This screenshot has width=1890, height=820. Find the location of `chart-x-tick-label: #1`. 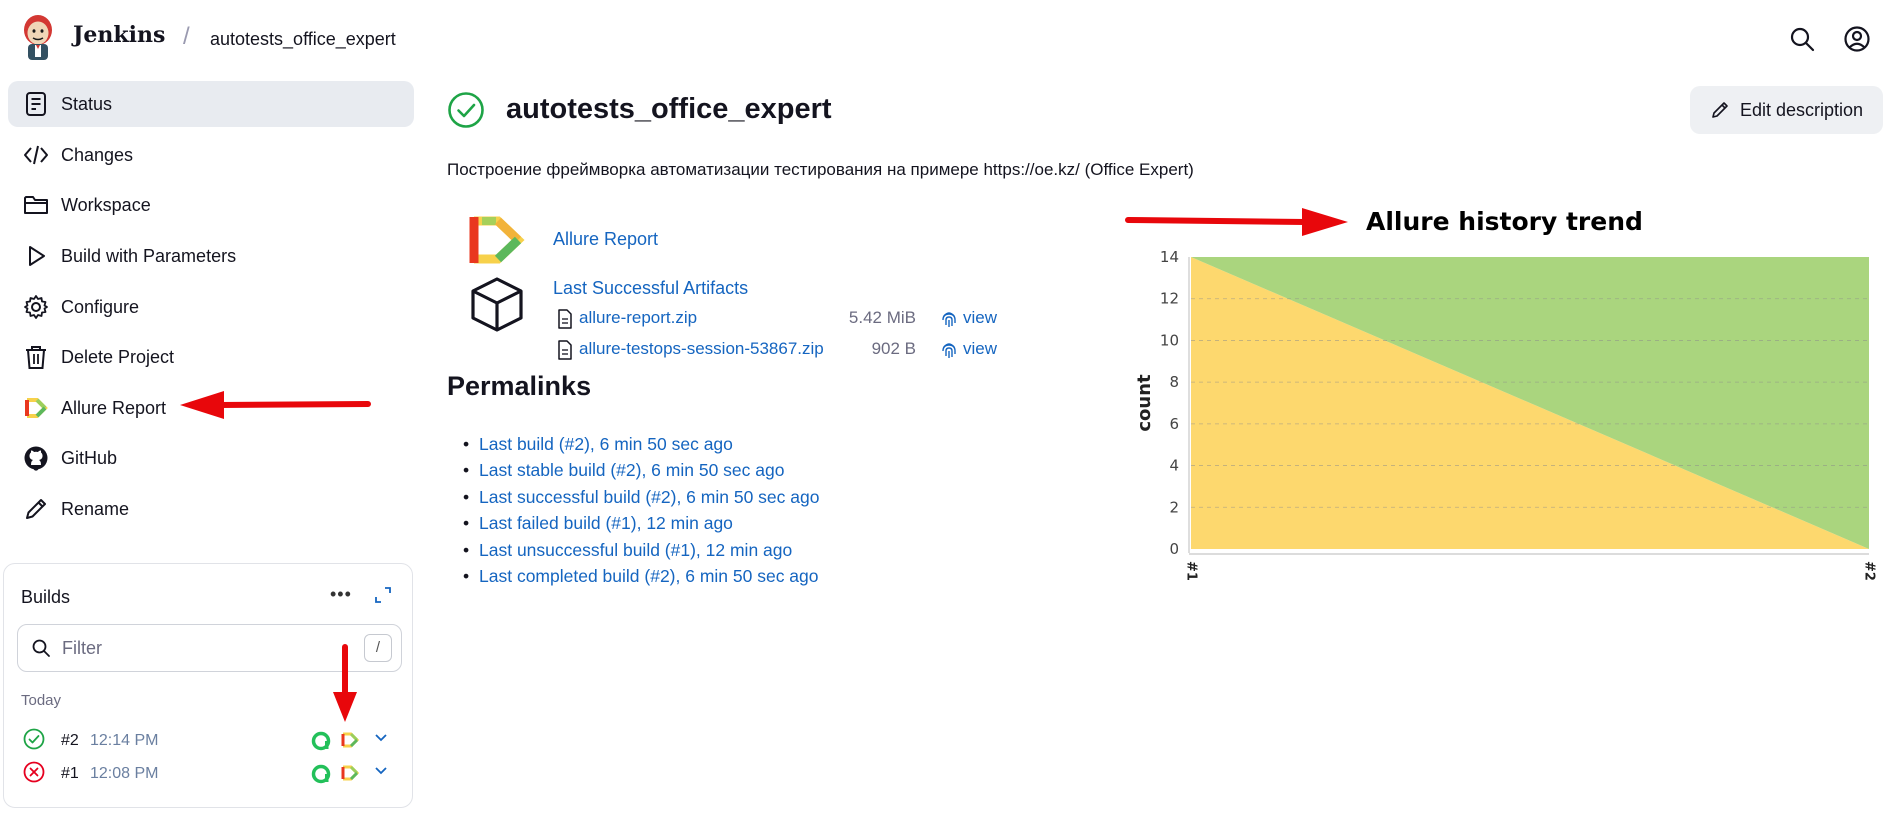

chart-x-tick-label: #1 is located at coordinates (1191, 571).